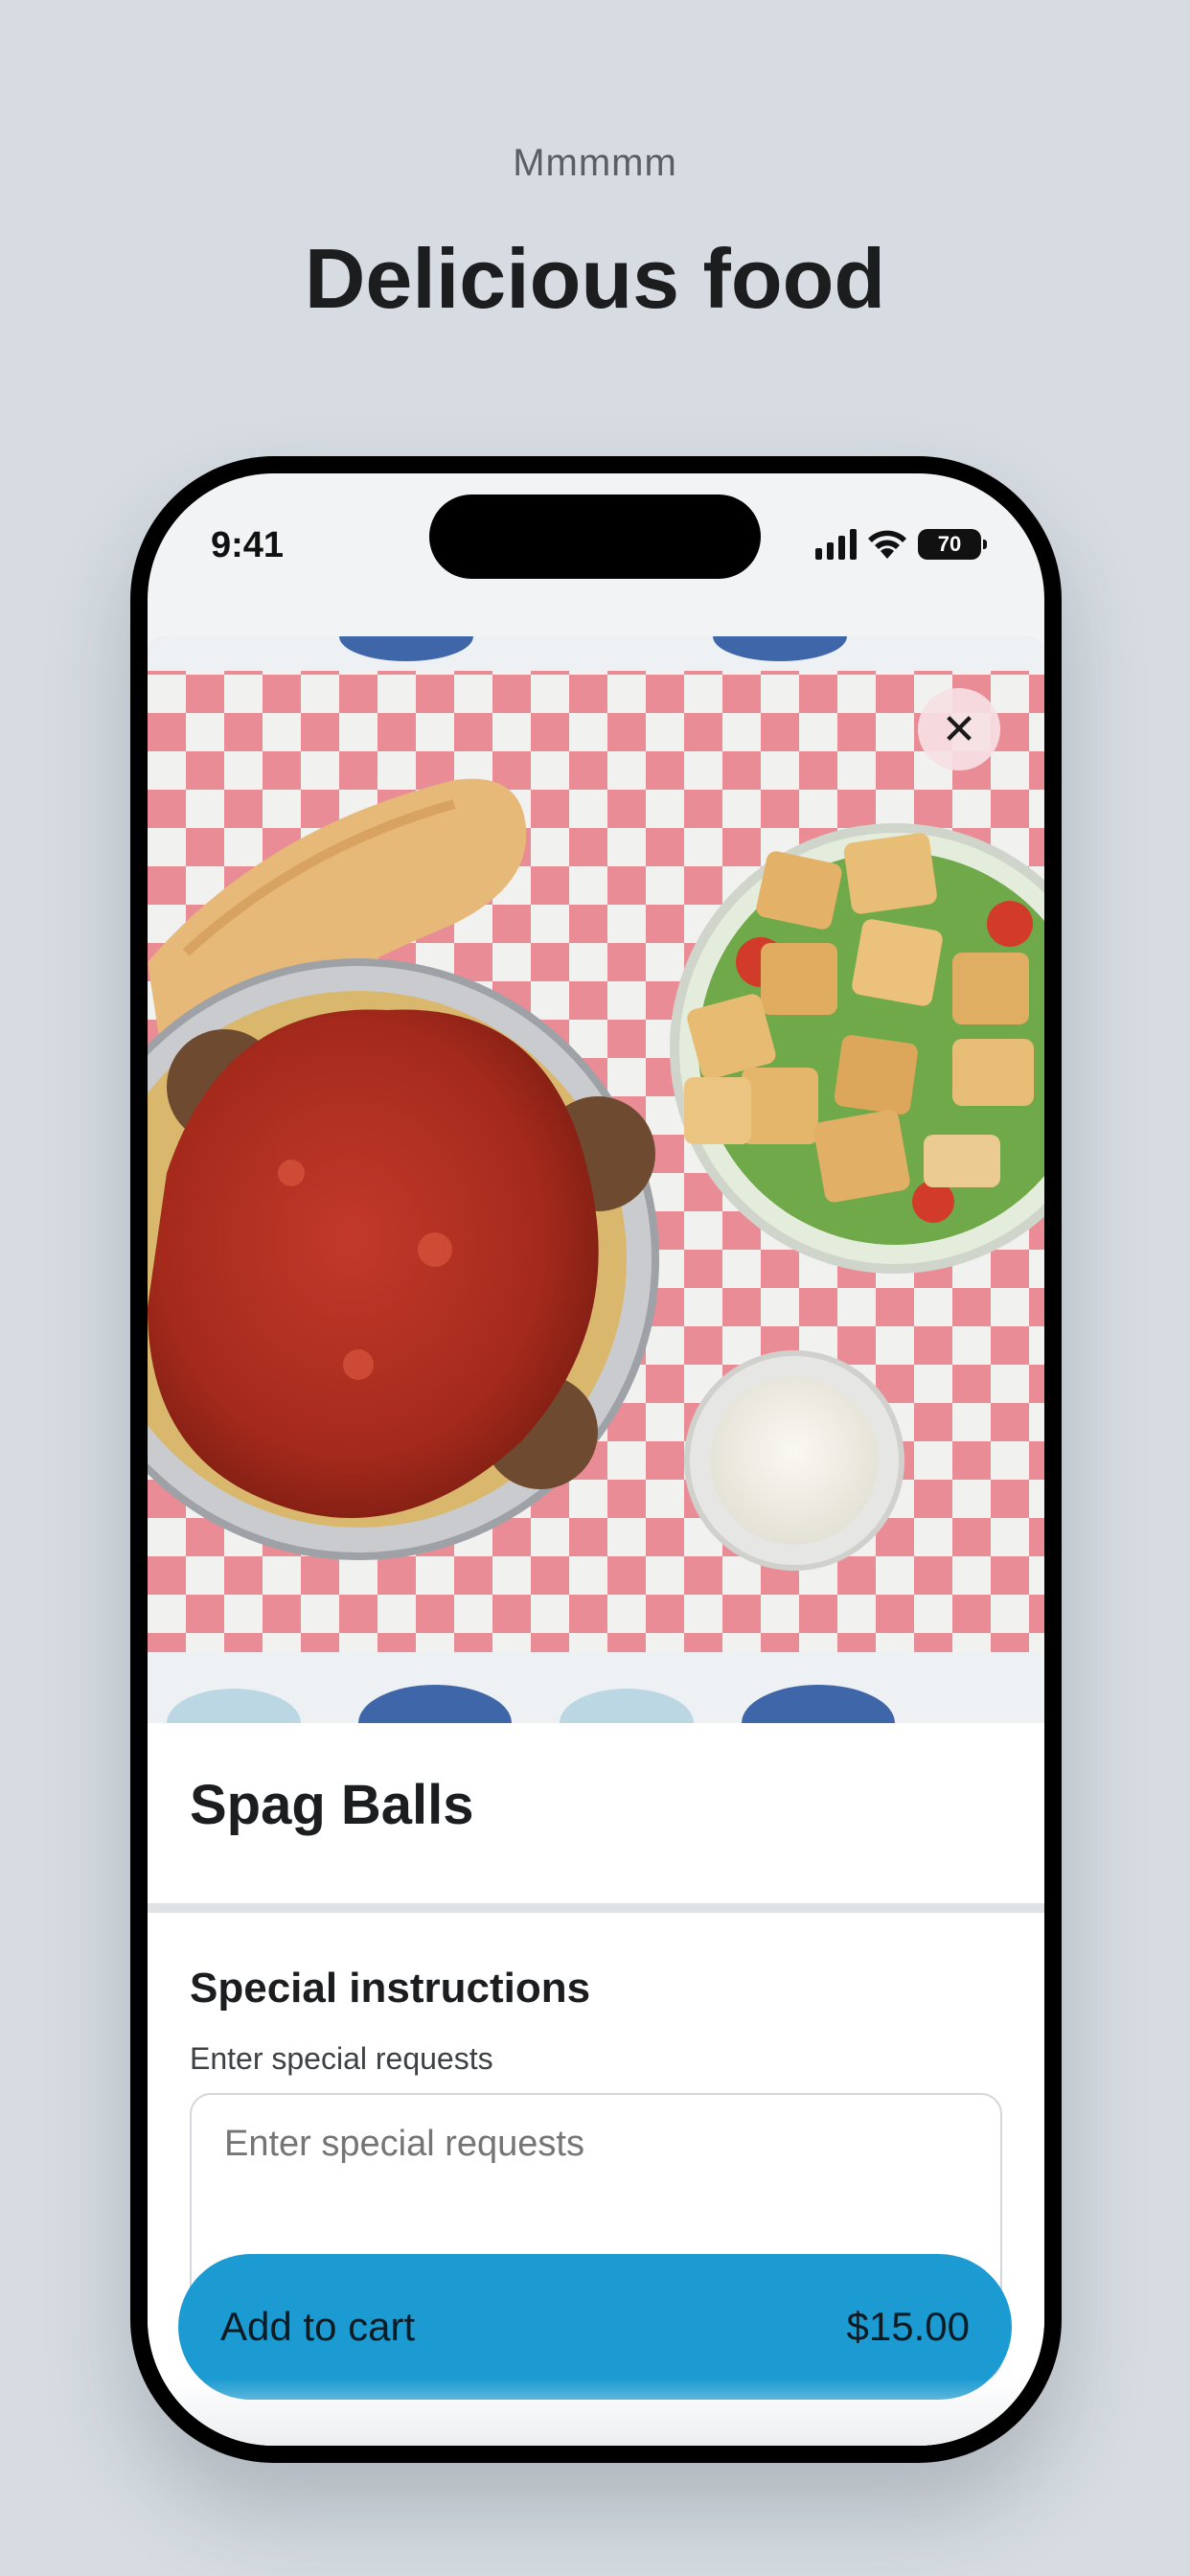  Describe the element at coordinates (836, 544) in the screenshot. I see `signal-icon` at that location.